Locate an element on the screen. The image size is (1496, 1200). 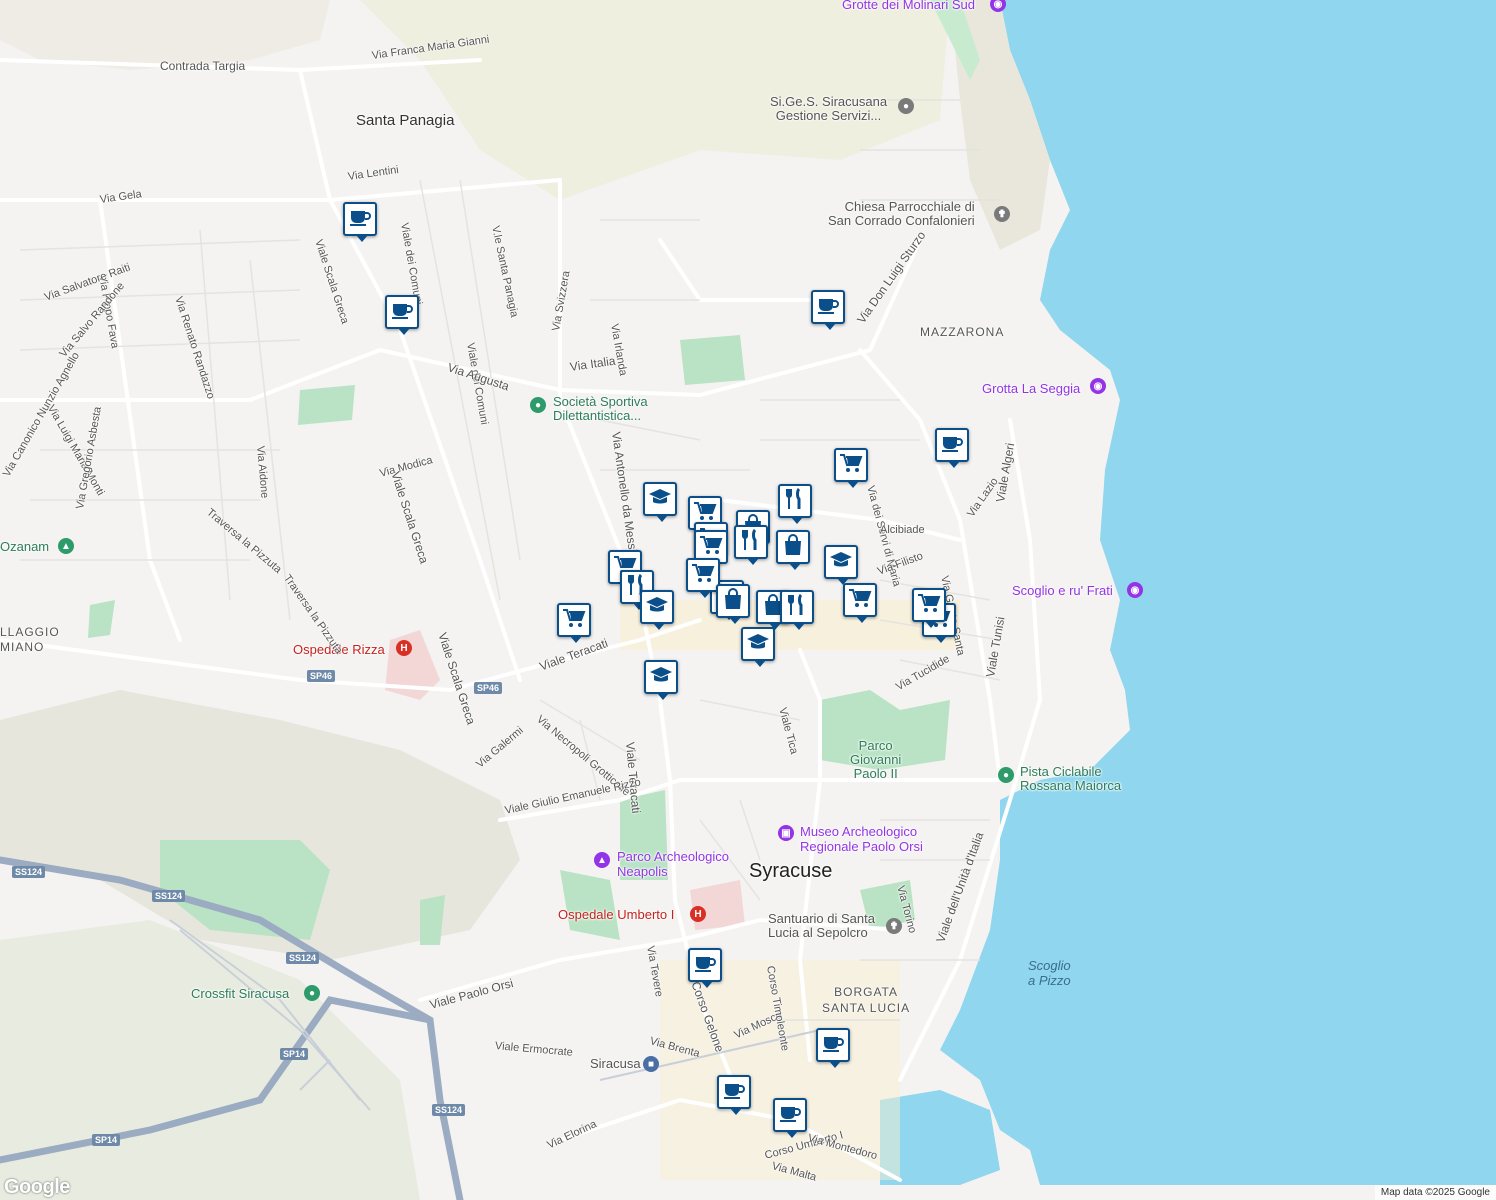
poi-grotta-la-seggia: Grotta La Seggia is located at coordinates (1031, 388).